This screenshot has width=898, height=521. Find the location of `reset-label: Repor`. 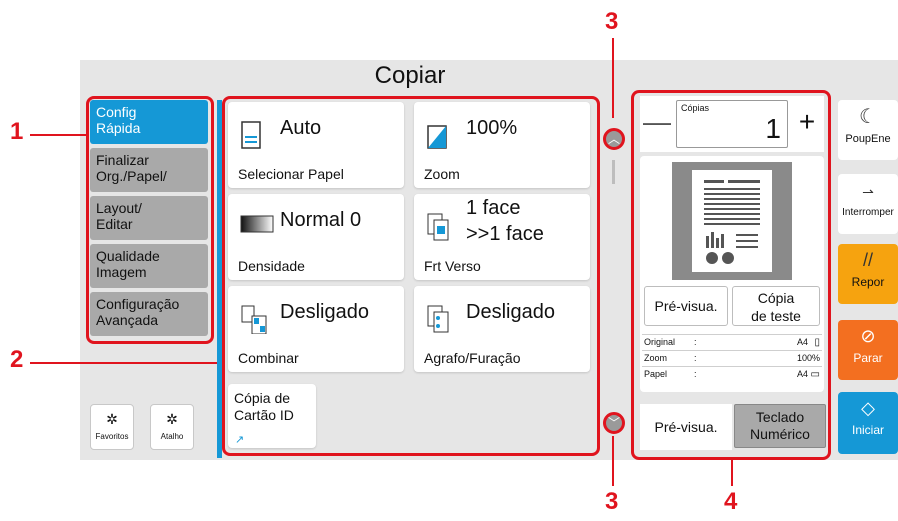

reset-label: Repor is located at coordinates (868, 282).